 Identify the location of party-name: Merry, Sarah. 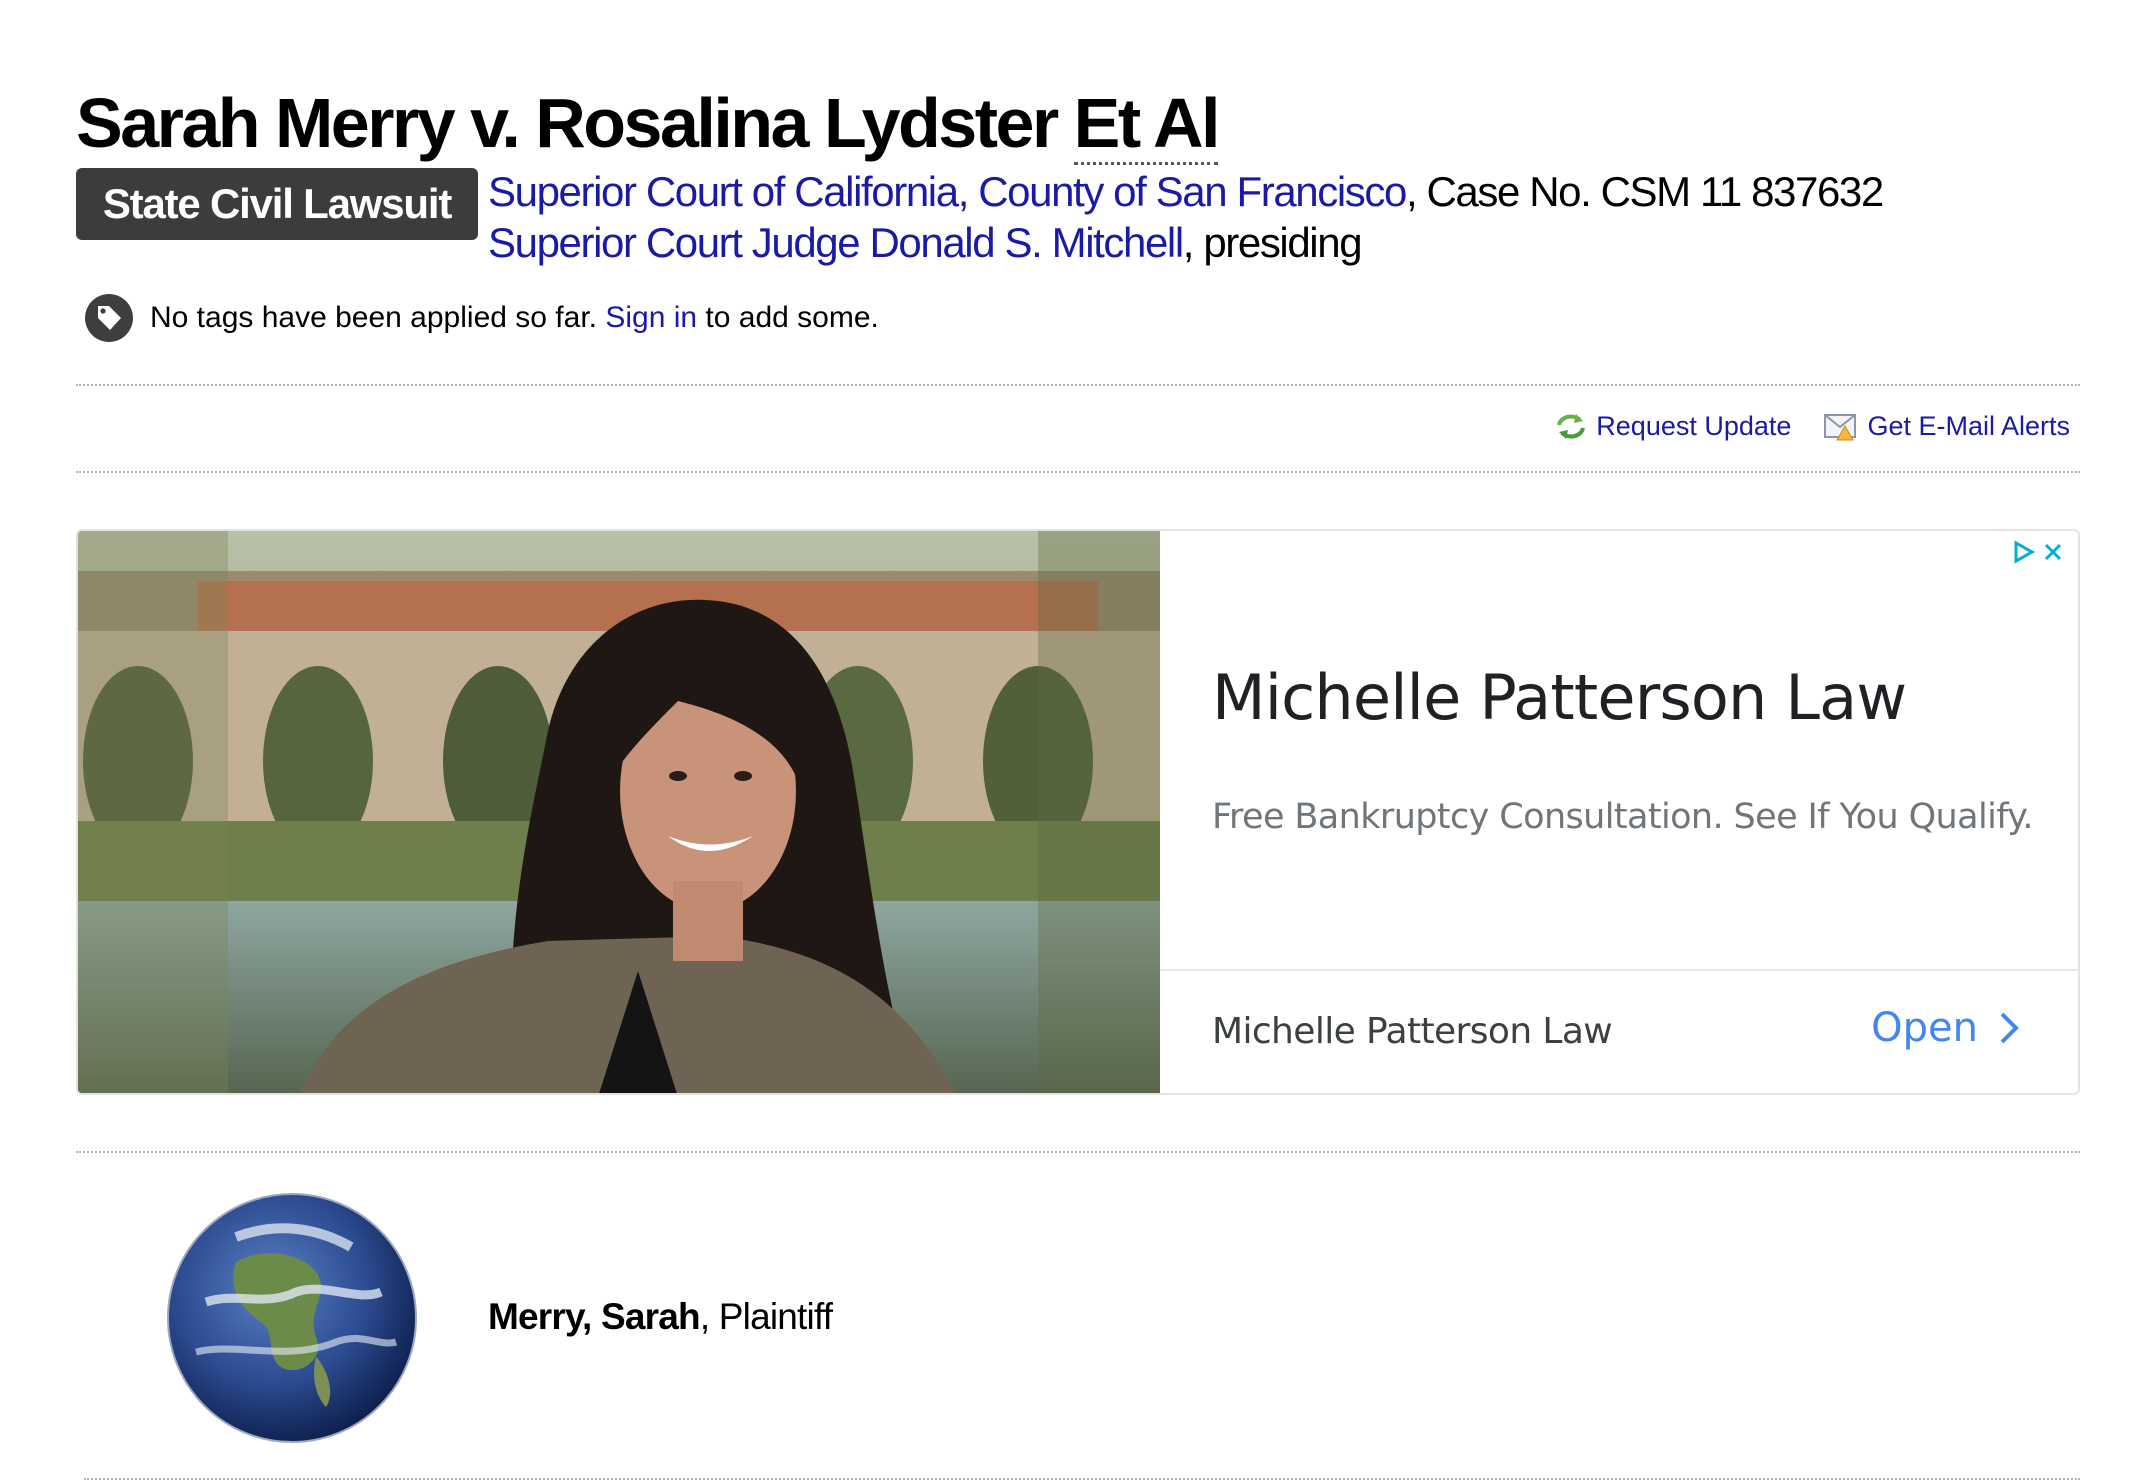
(594, 1316).